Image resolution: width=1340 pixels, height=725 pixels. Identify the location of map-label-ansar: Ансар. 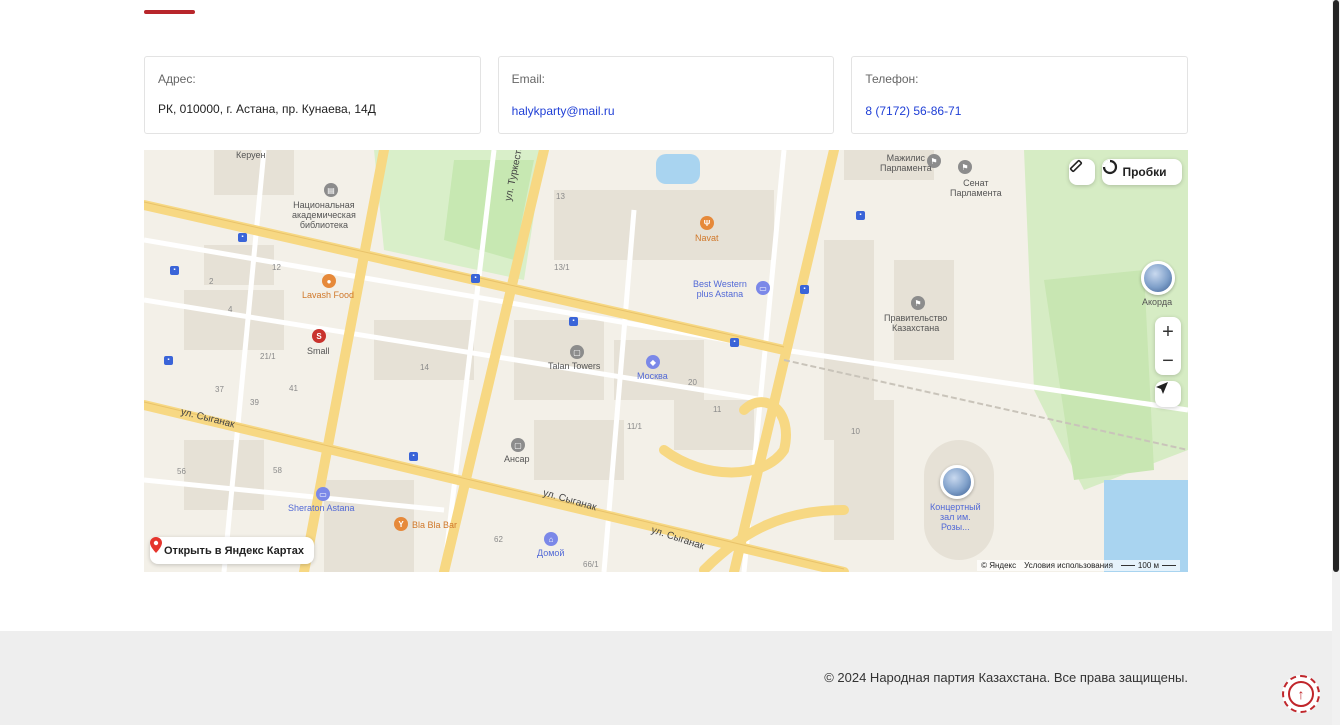
(517, 459).